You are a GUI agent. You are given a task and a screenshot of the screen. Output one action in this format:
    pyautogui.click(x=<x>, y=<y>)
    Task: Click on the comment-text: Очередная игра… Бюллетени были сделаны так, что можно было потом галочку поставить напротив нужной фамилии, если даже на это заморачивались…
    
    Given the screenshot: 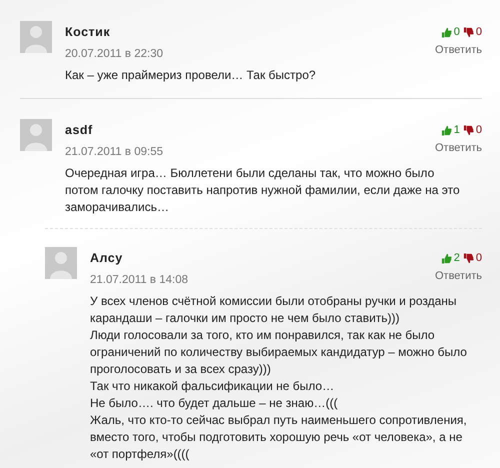 What is the action you would take?
    pyautogui.click(x=262, y=190)
    